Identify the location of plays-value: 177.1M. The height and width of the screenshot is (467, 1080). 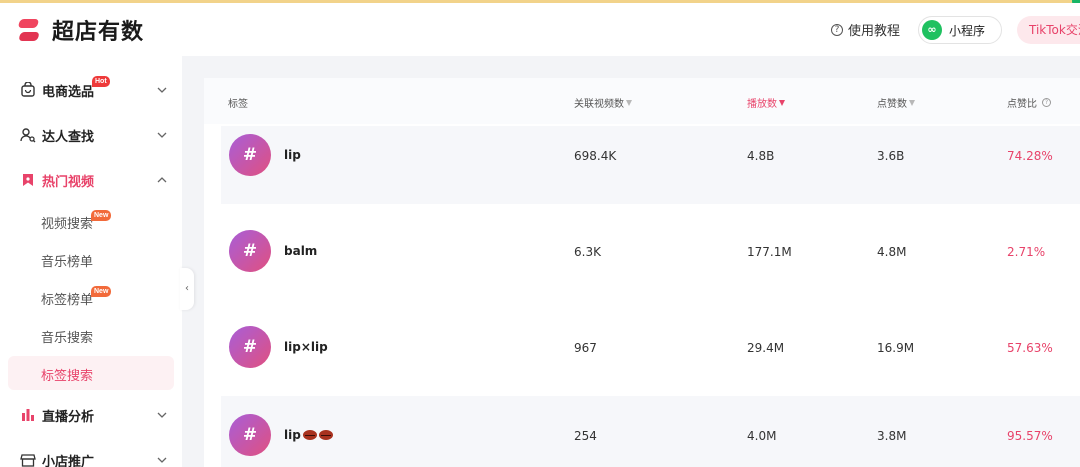
(769, 252).